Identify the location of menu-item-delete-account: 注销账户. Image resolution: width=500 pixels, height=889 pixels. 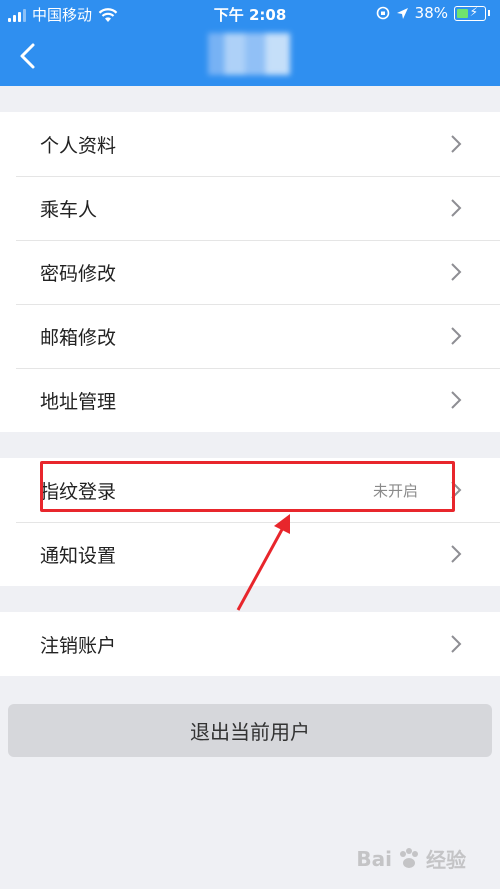
(250, 644).